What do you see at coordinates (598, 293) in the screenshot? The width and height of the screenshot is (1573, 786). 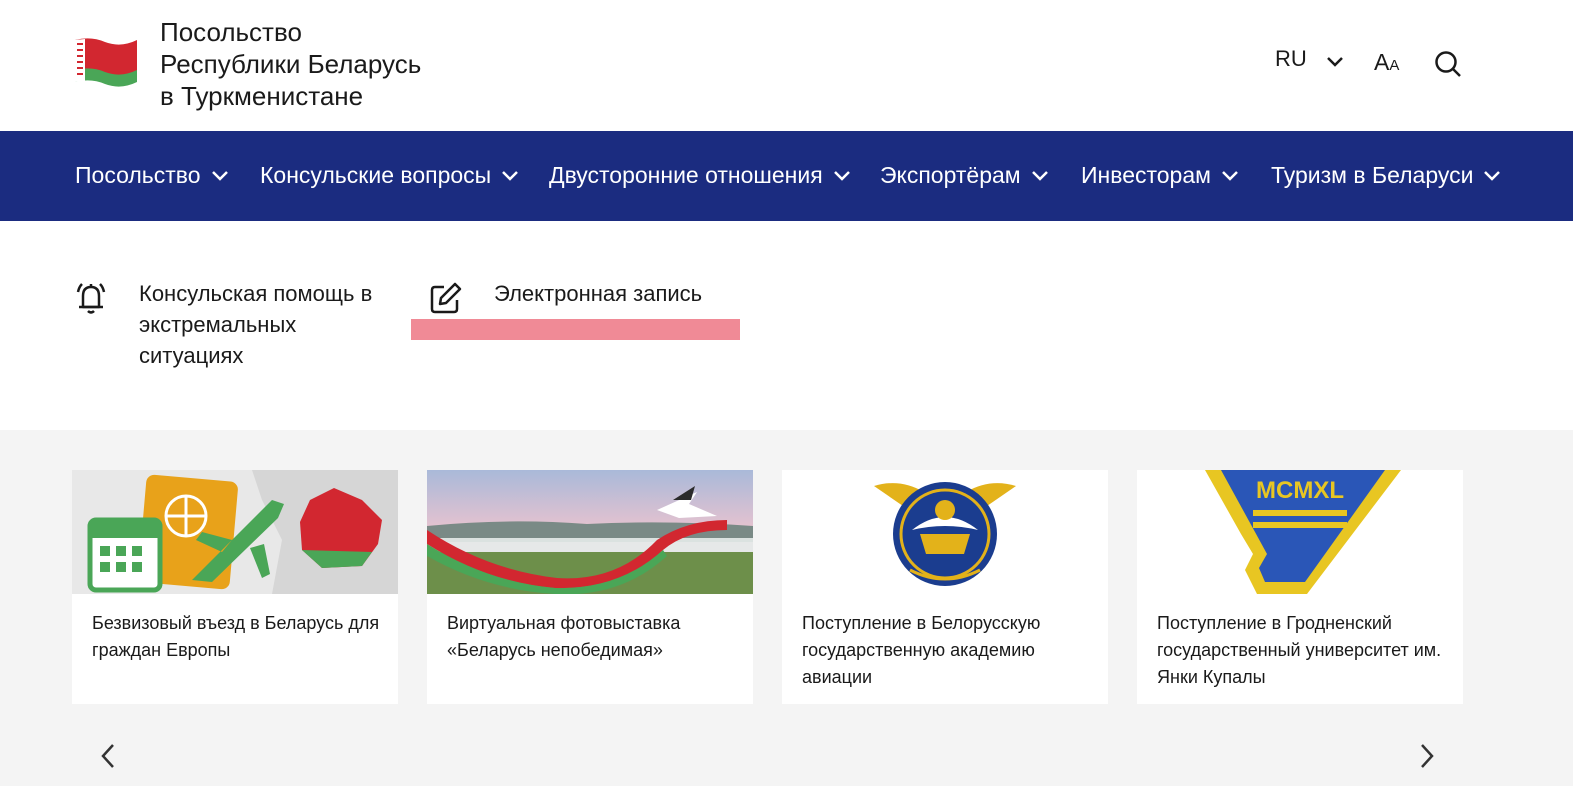 I see `electronic-appointment-link: Электронная запись` at bounding box center [598, 293].